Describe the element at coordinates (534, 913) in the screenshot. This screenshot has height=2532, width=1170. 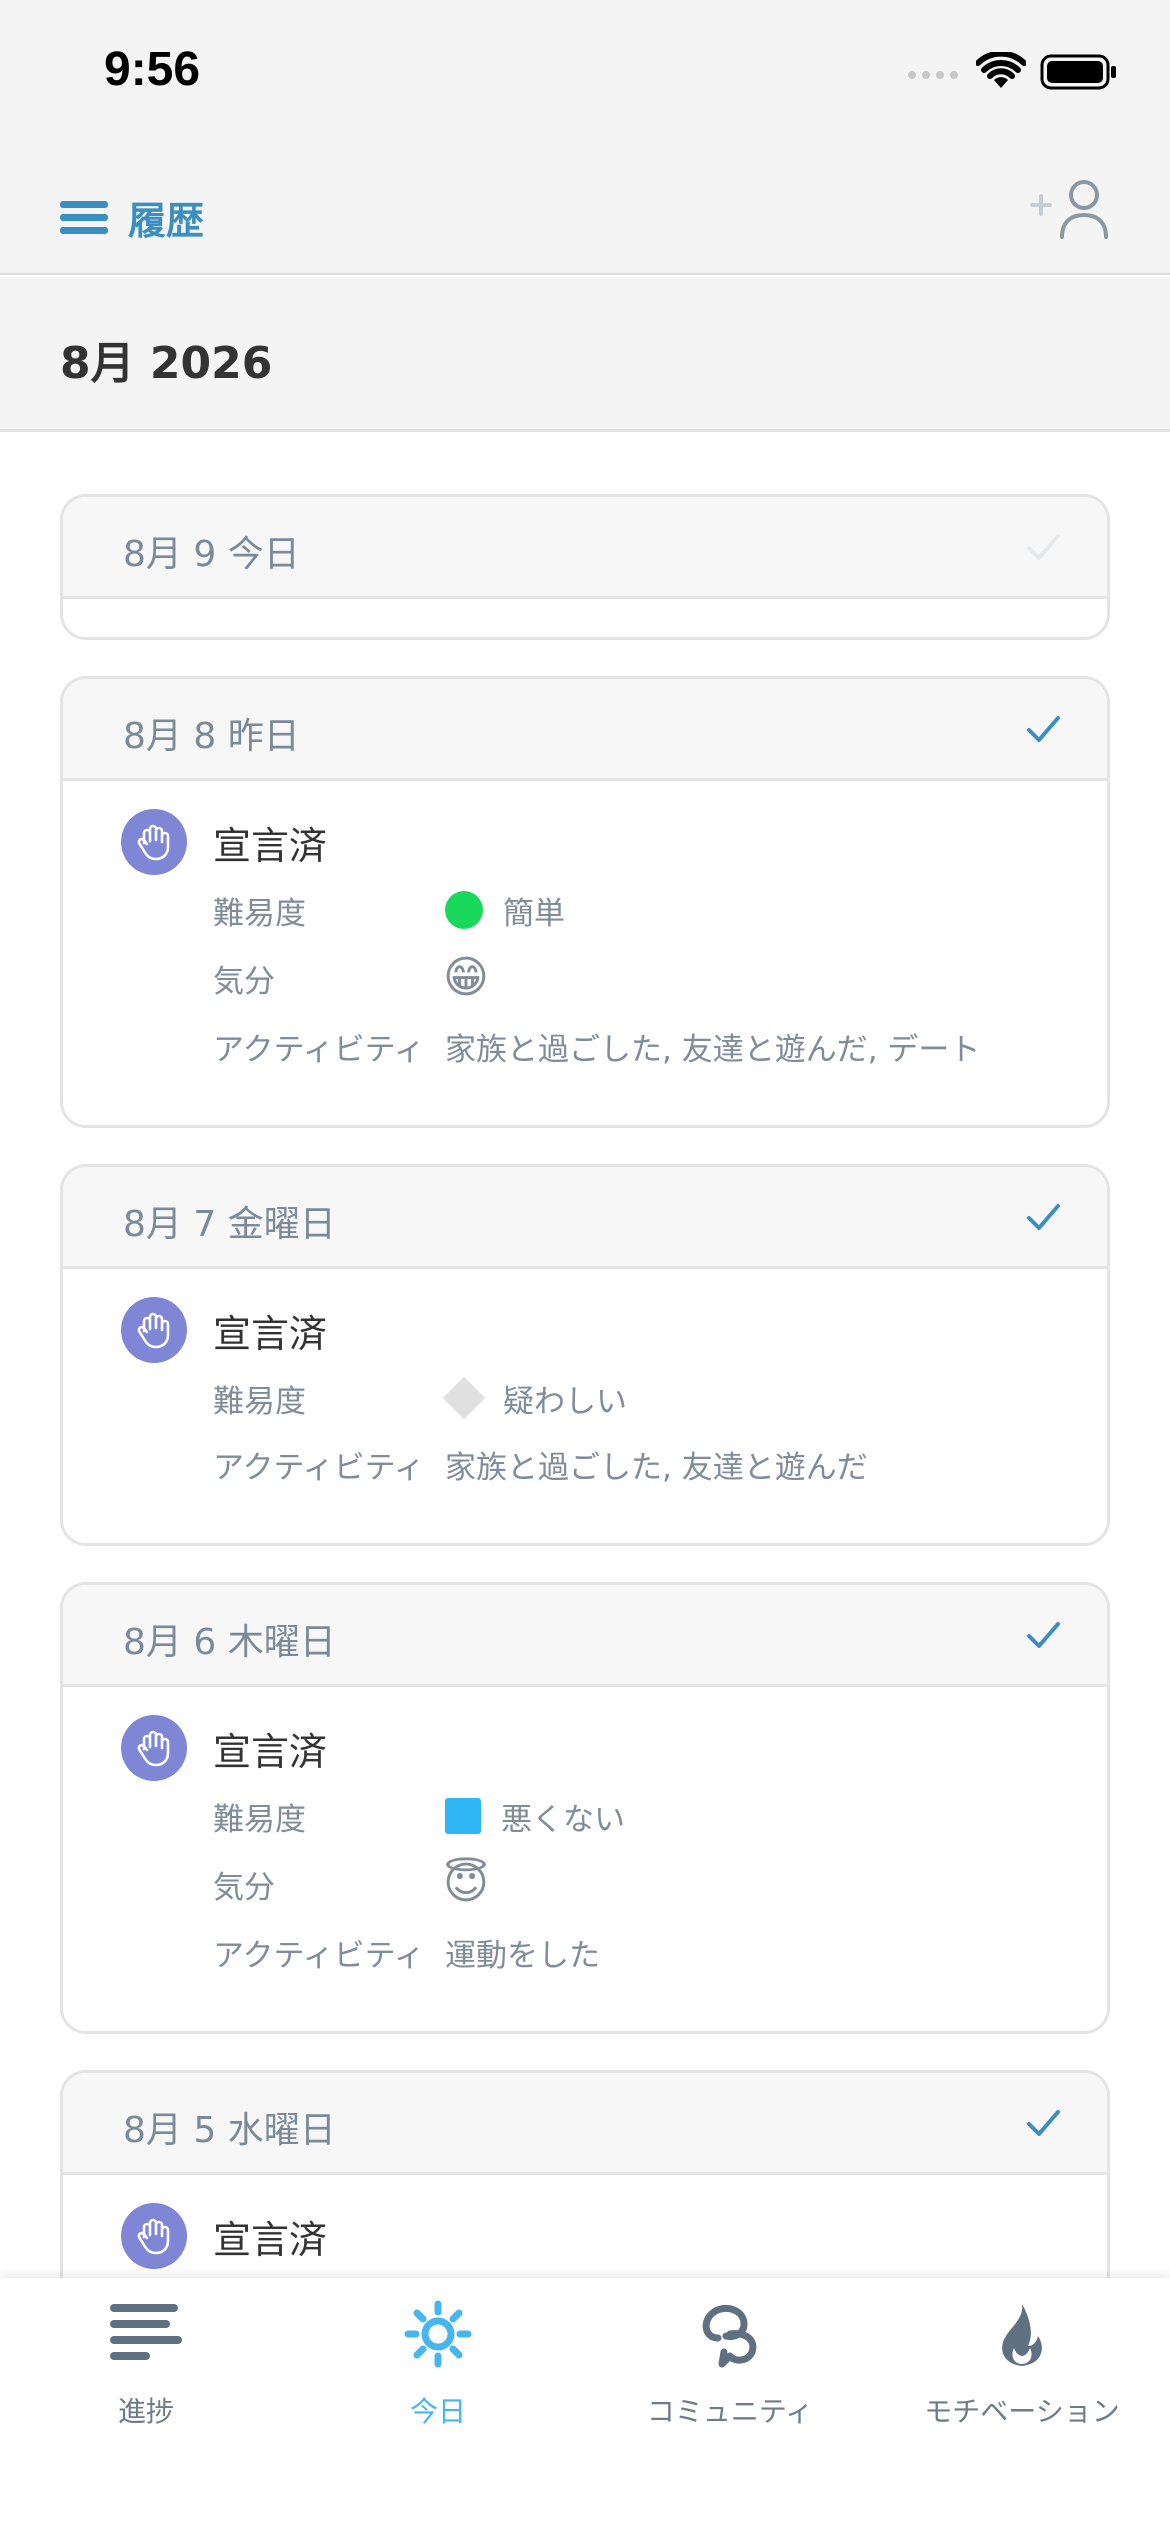
I see `difficulty-text: 簡単` at that location.